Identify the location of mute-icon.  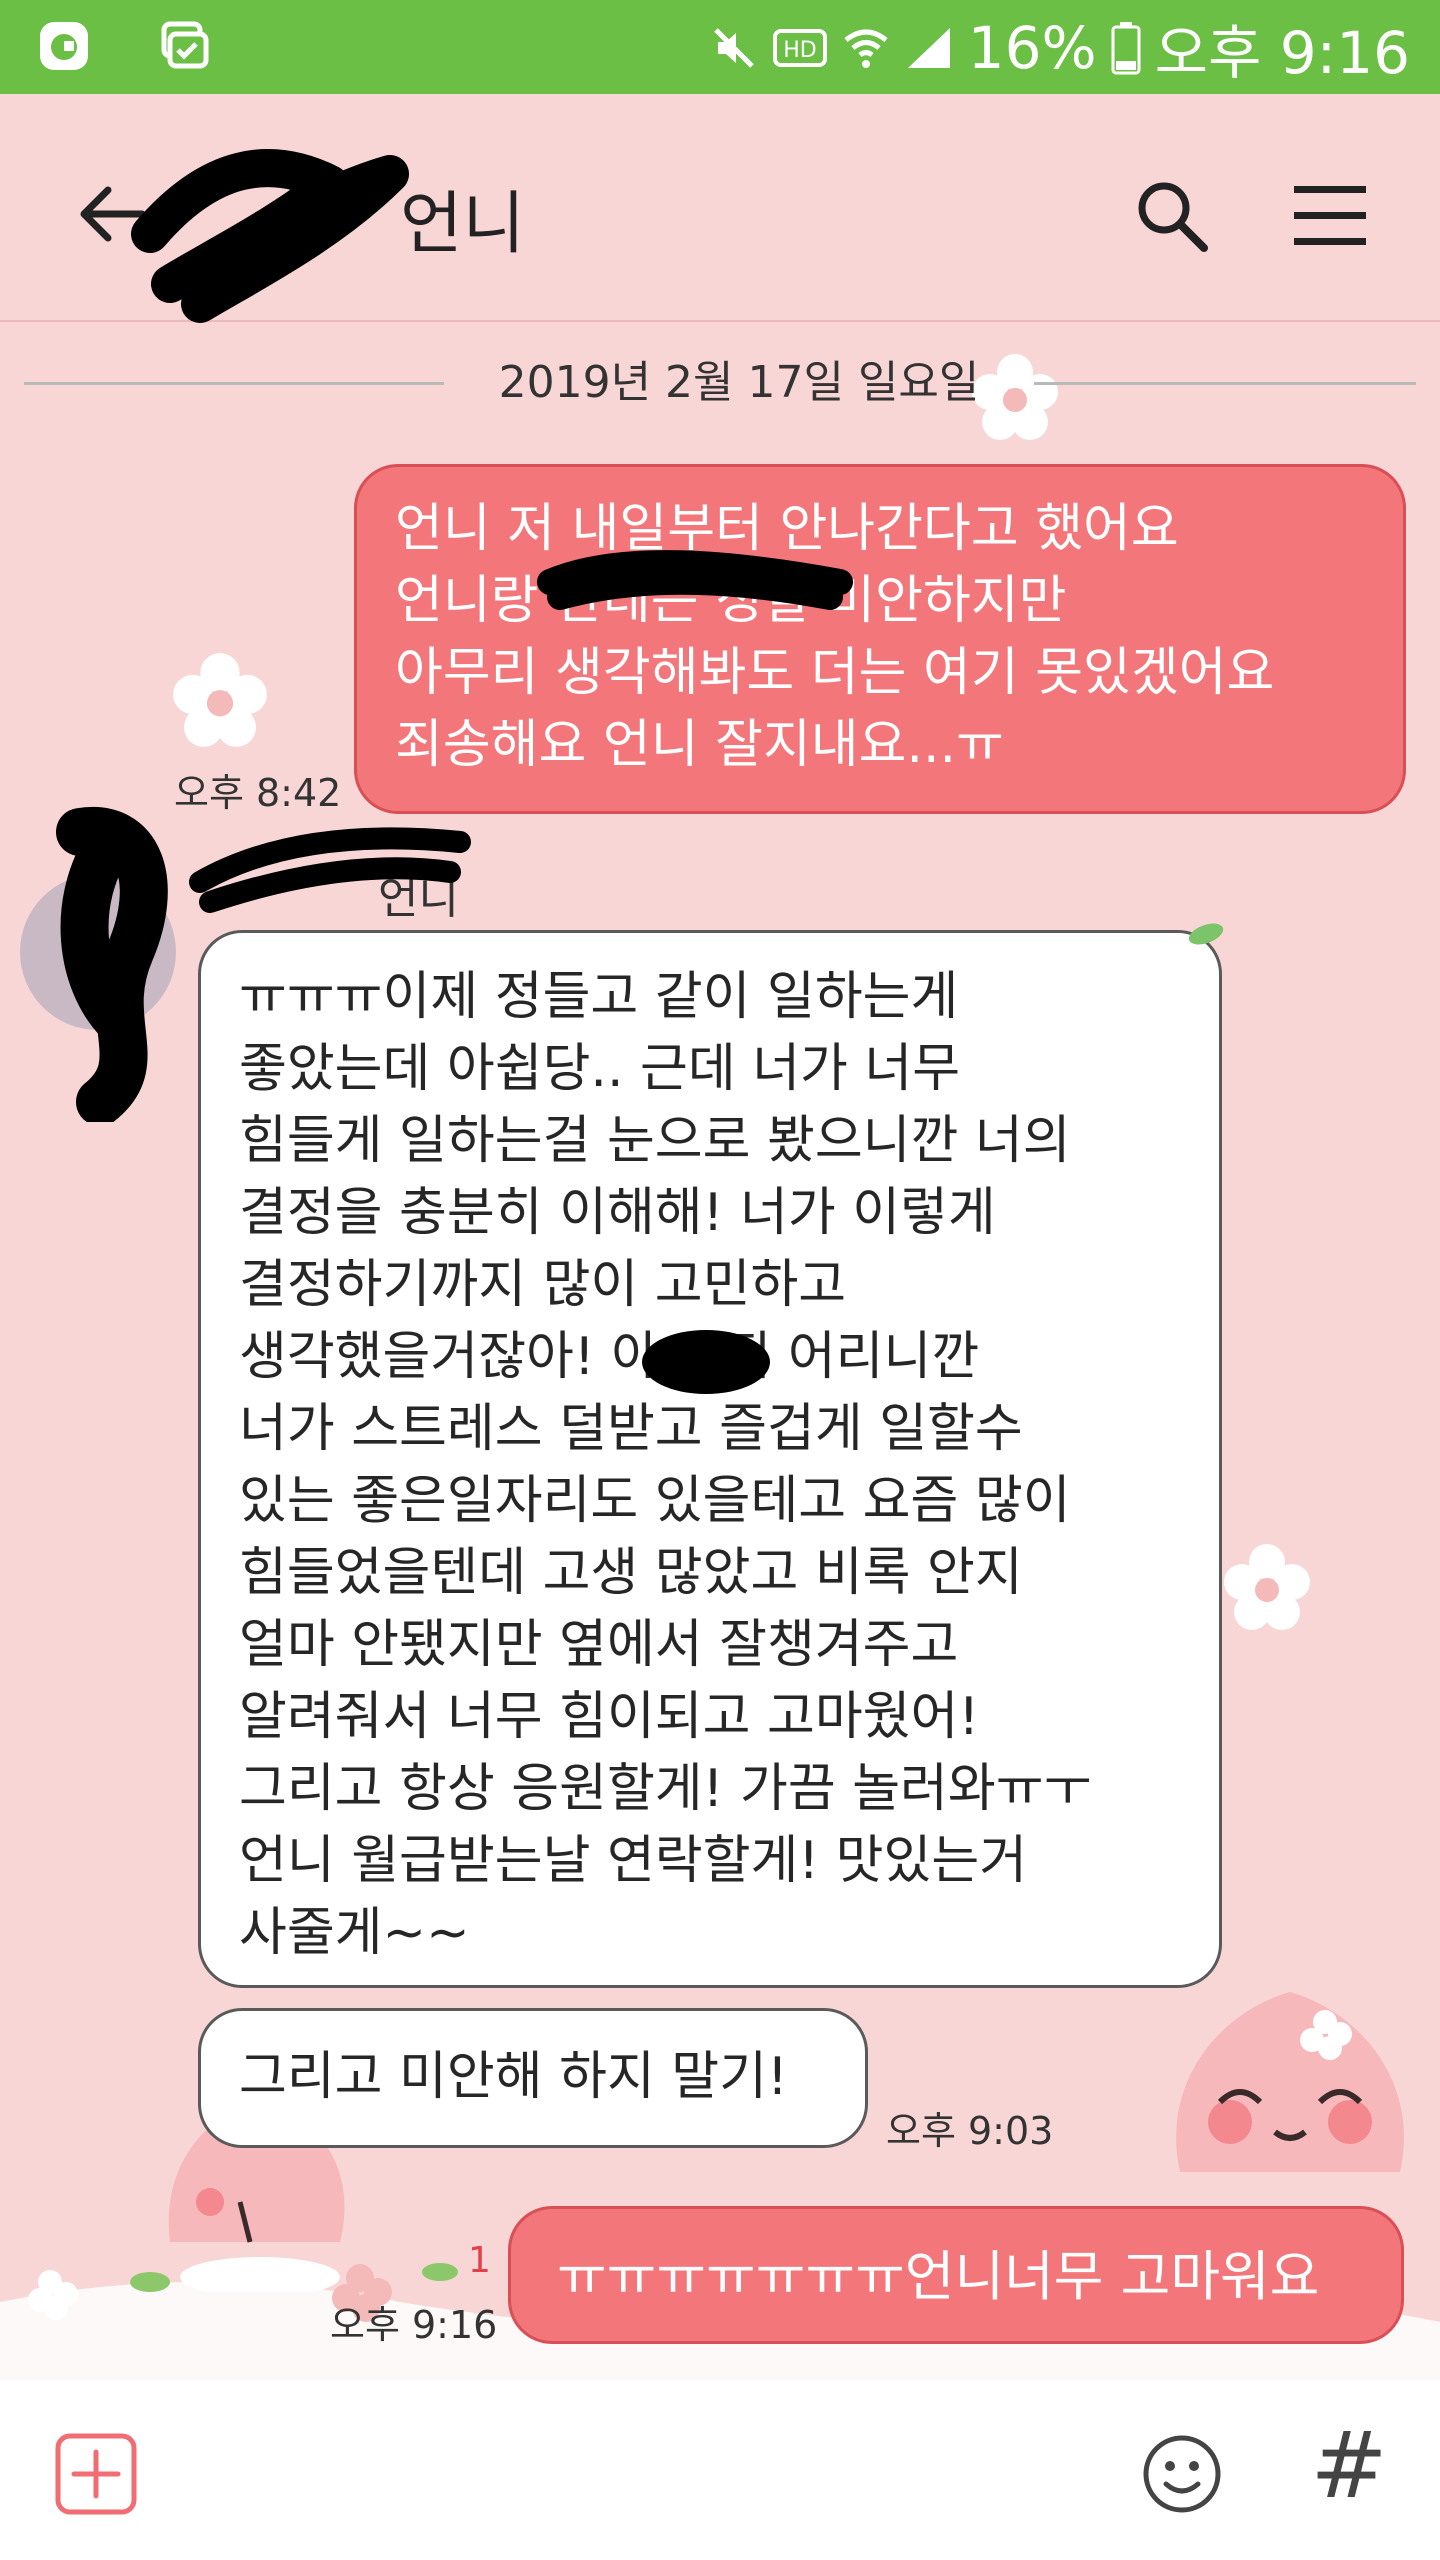
(733, 48).